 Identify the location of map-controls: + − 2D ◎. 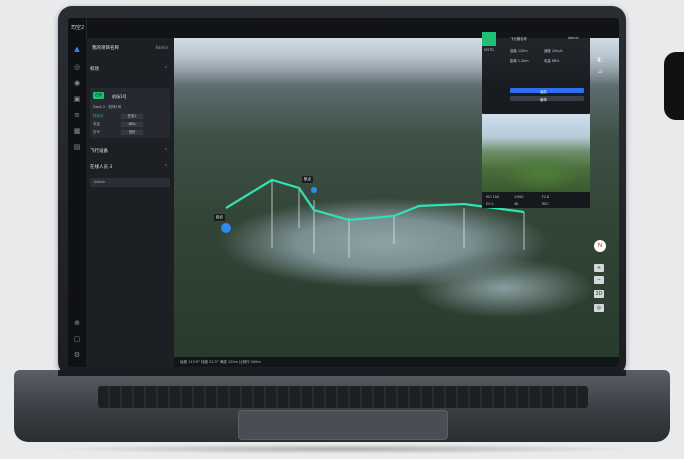
(600, 293).